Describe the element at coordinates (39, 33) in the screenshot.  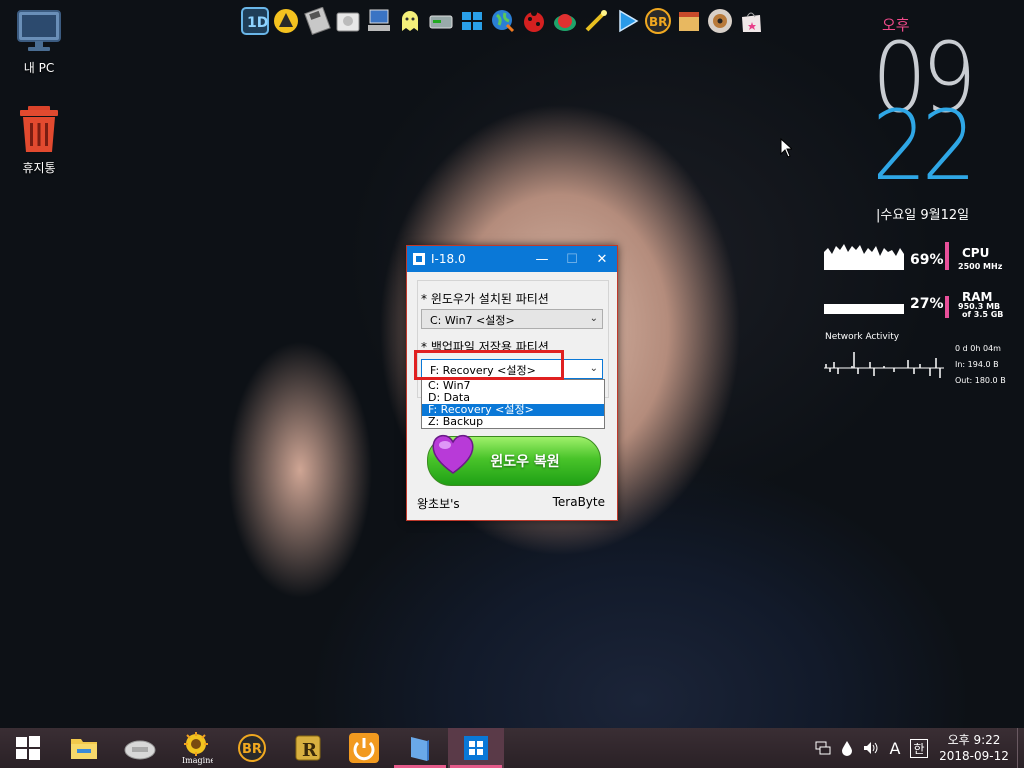
I see `monitor-icon` at that location.